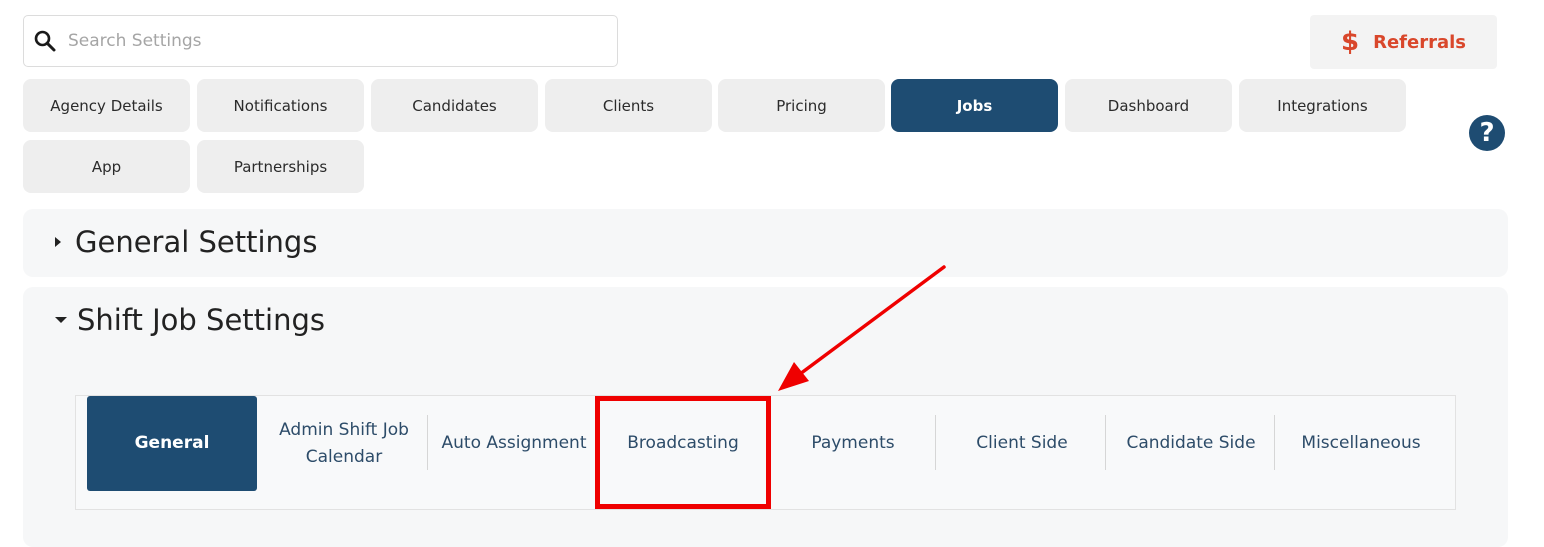  What do you see at coordinates (201, 320) in the screenshot?
I see `shift-job-settings-title: Shift Job Settings` at bounding box center [201, 320].